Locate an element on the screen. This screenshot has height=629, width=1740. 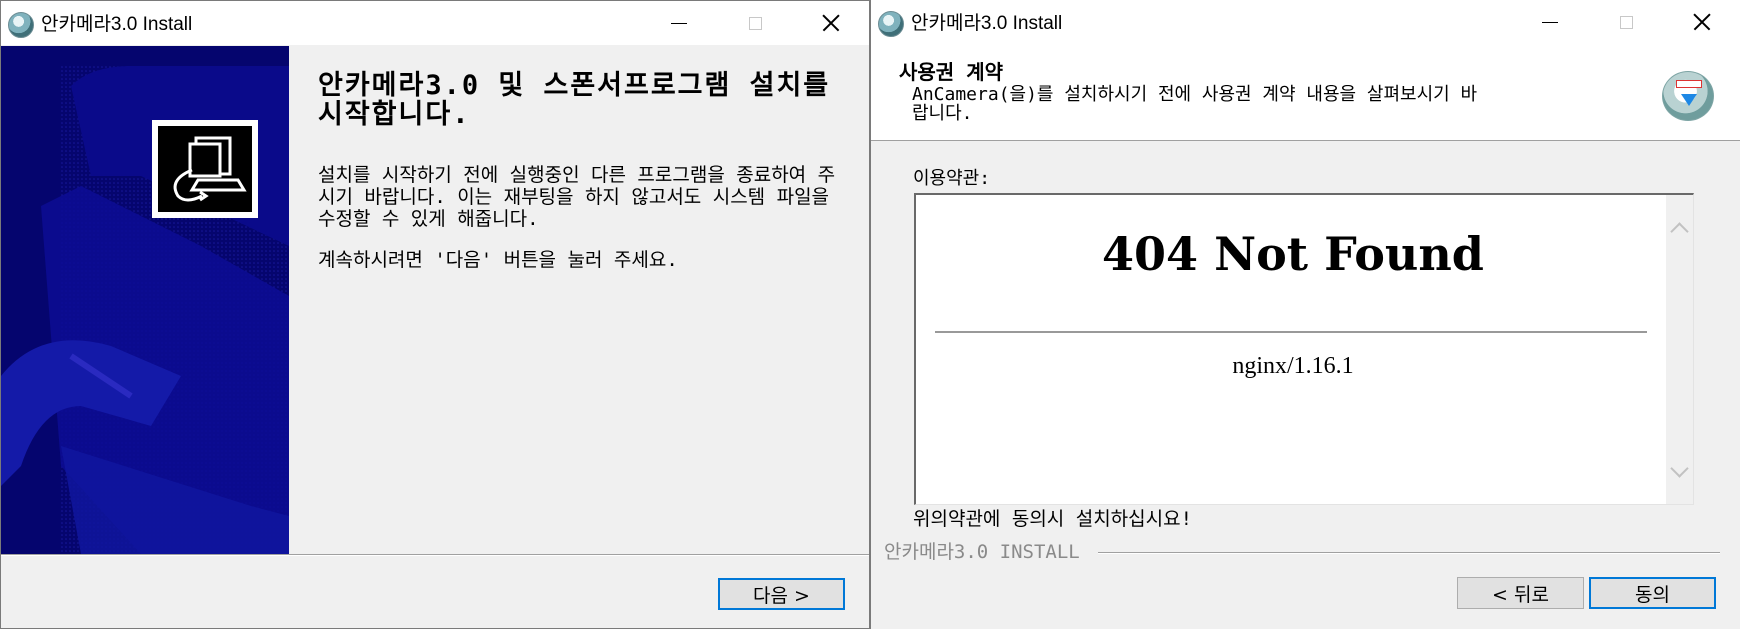
agree-button: 동의 is located at coordinates (1652, 593).